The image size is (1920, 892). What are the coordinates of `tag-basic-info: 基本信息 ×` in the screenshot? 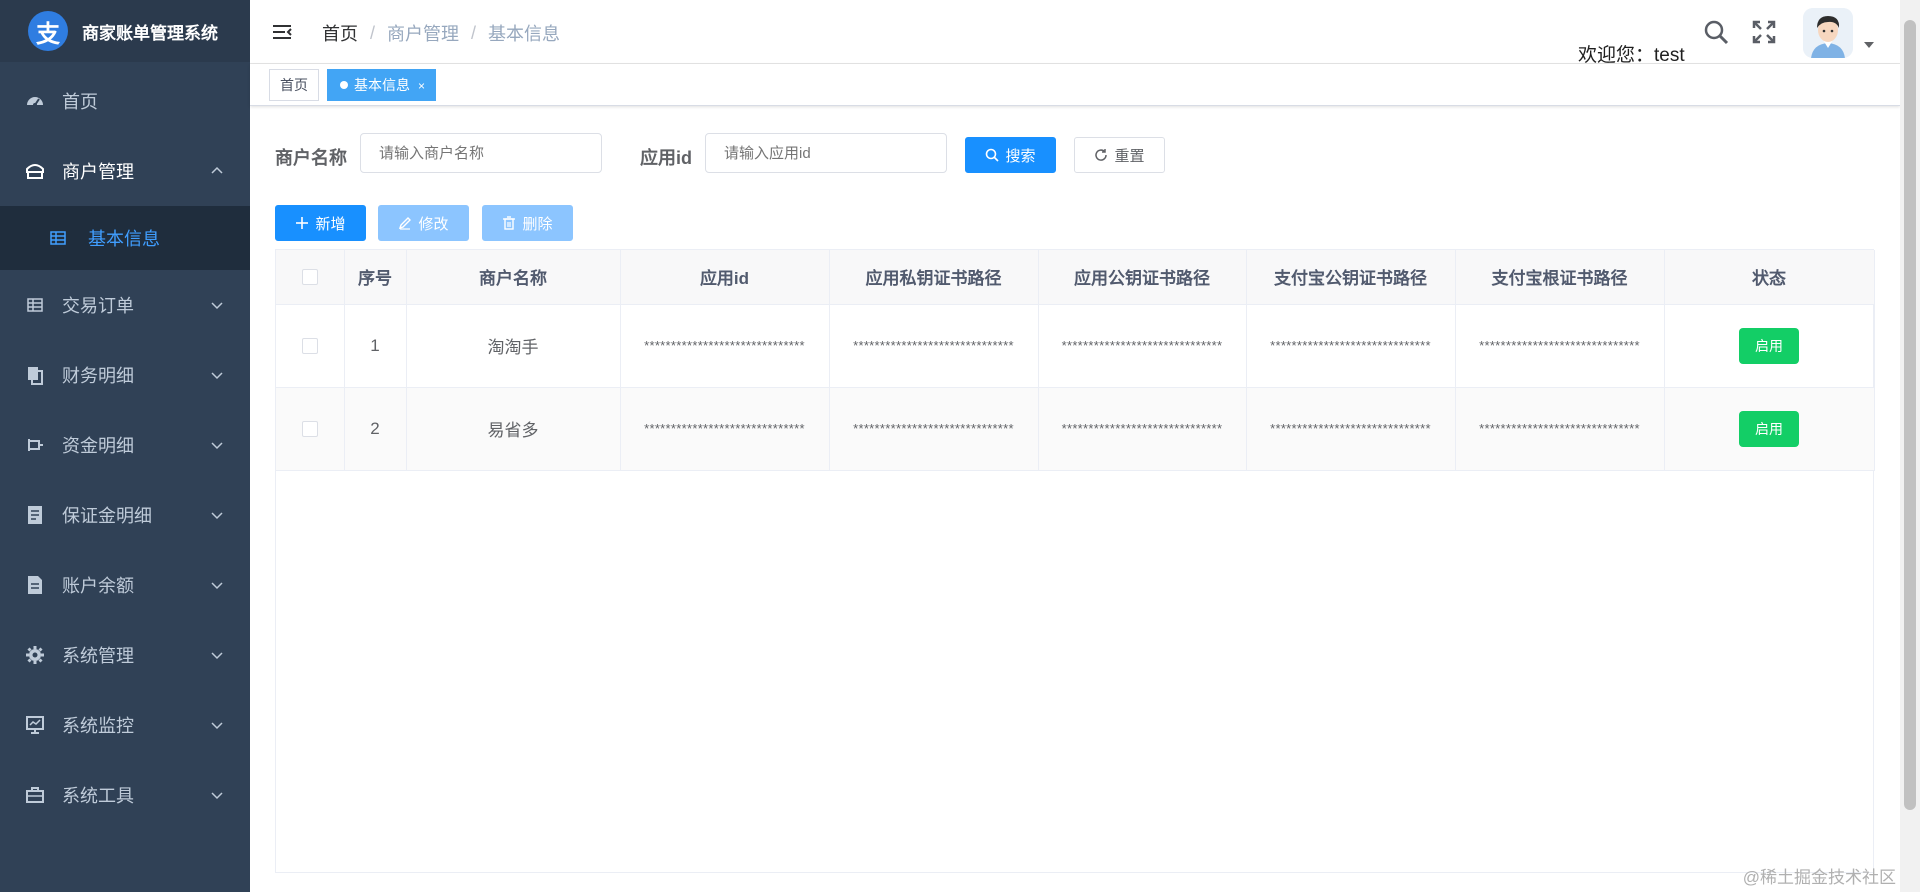 It's located at (382, 85).